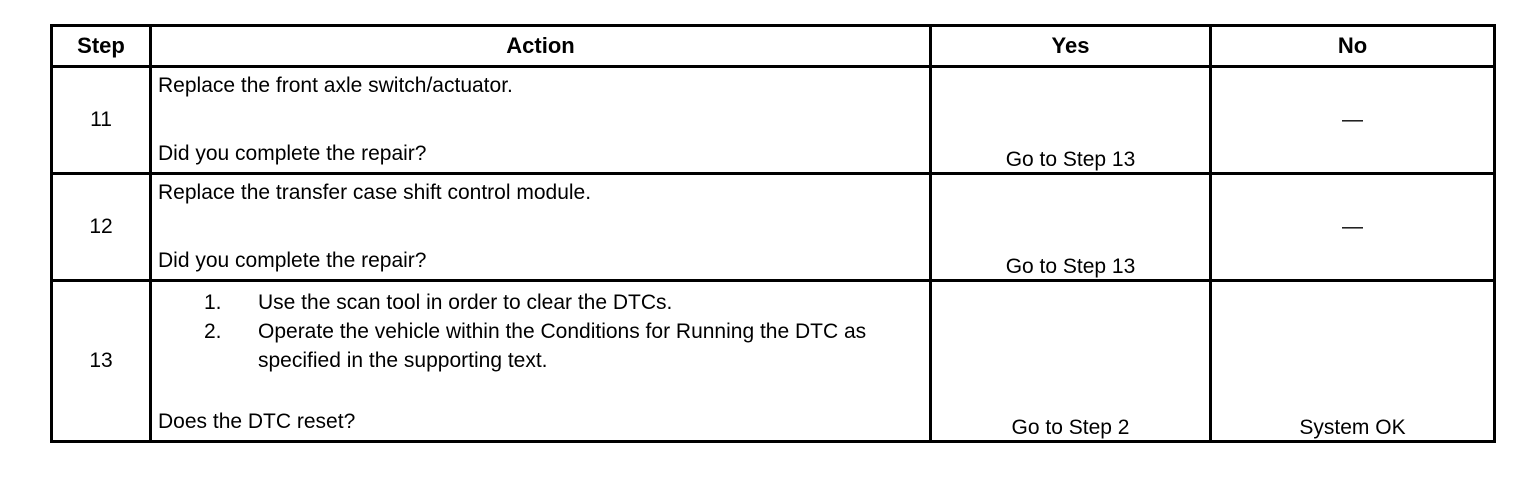 The height and width of the screenshot is (488, 1536). Describe the element at coordinates (1070, 46) in the screenshot. I see `header-yes: Yes` at that location.